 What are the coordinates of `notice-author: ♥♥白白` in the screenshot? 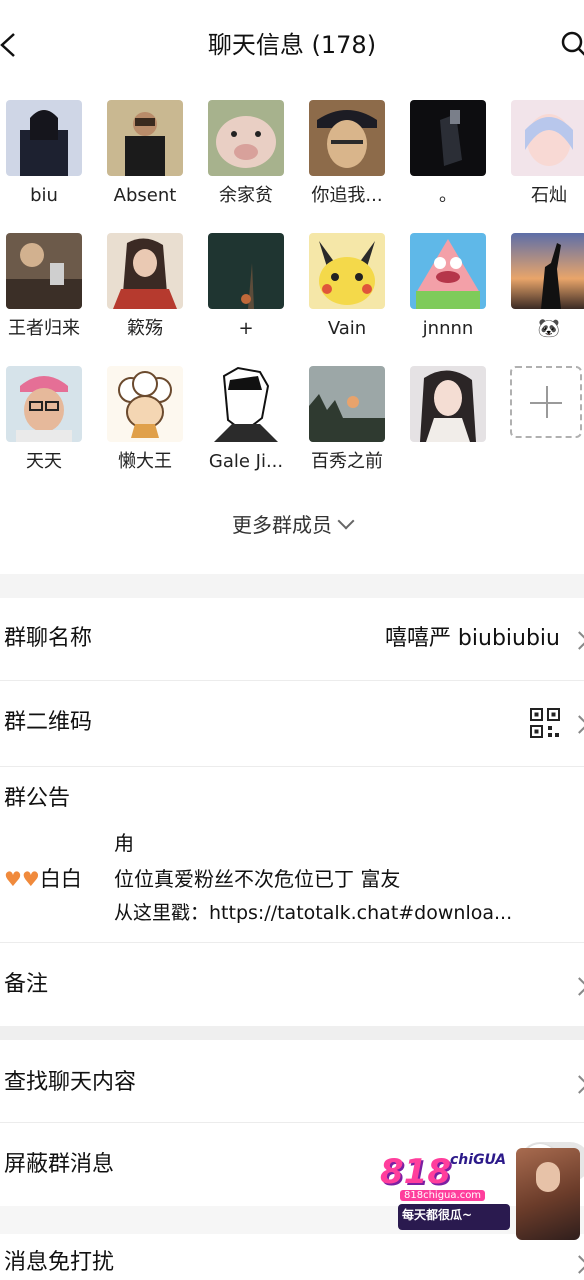 It's located at (43, 879).